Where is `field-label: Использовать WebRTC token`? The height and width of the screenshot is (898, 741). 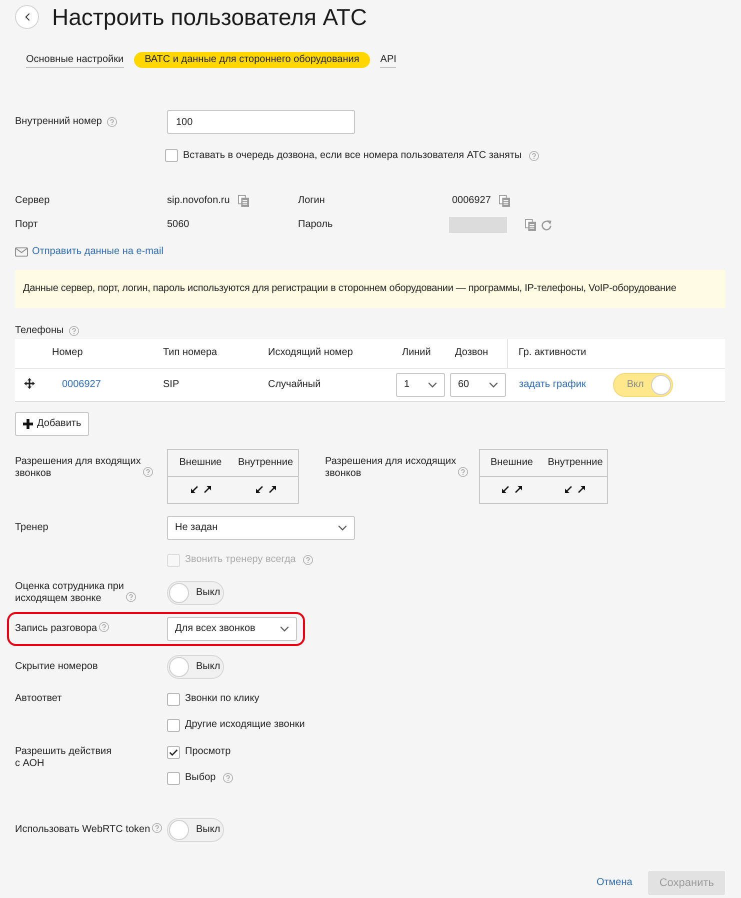
field-label: Использовать WebRTC token is located at coordinates (82, 829).